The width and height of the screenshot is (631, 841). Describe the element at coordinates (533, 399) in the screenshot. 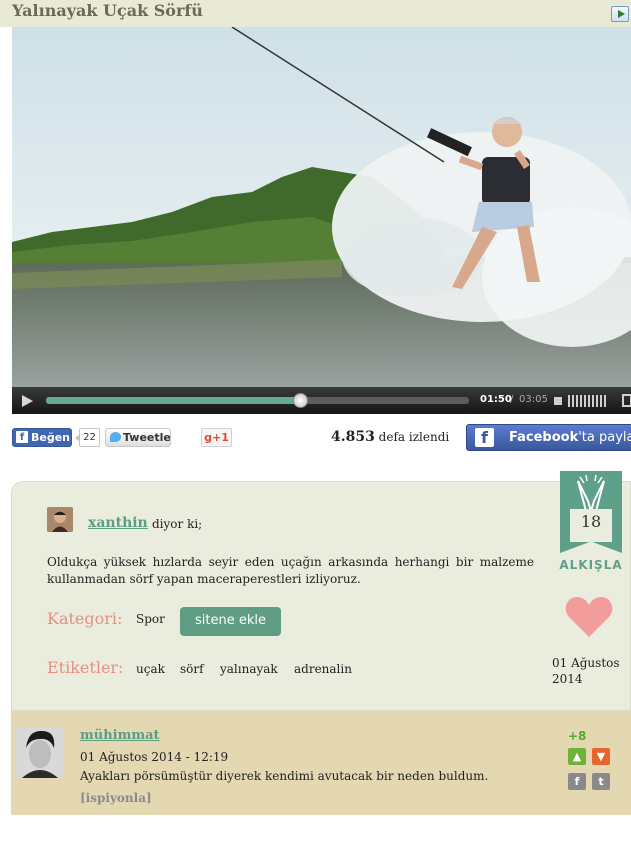

I see `total-time: 03:05` at that location.